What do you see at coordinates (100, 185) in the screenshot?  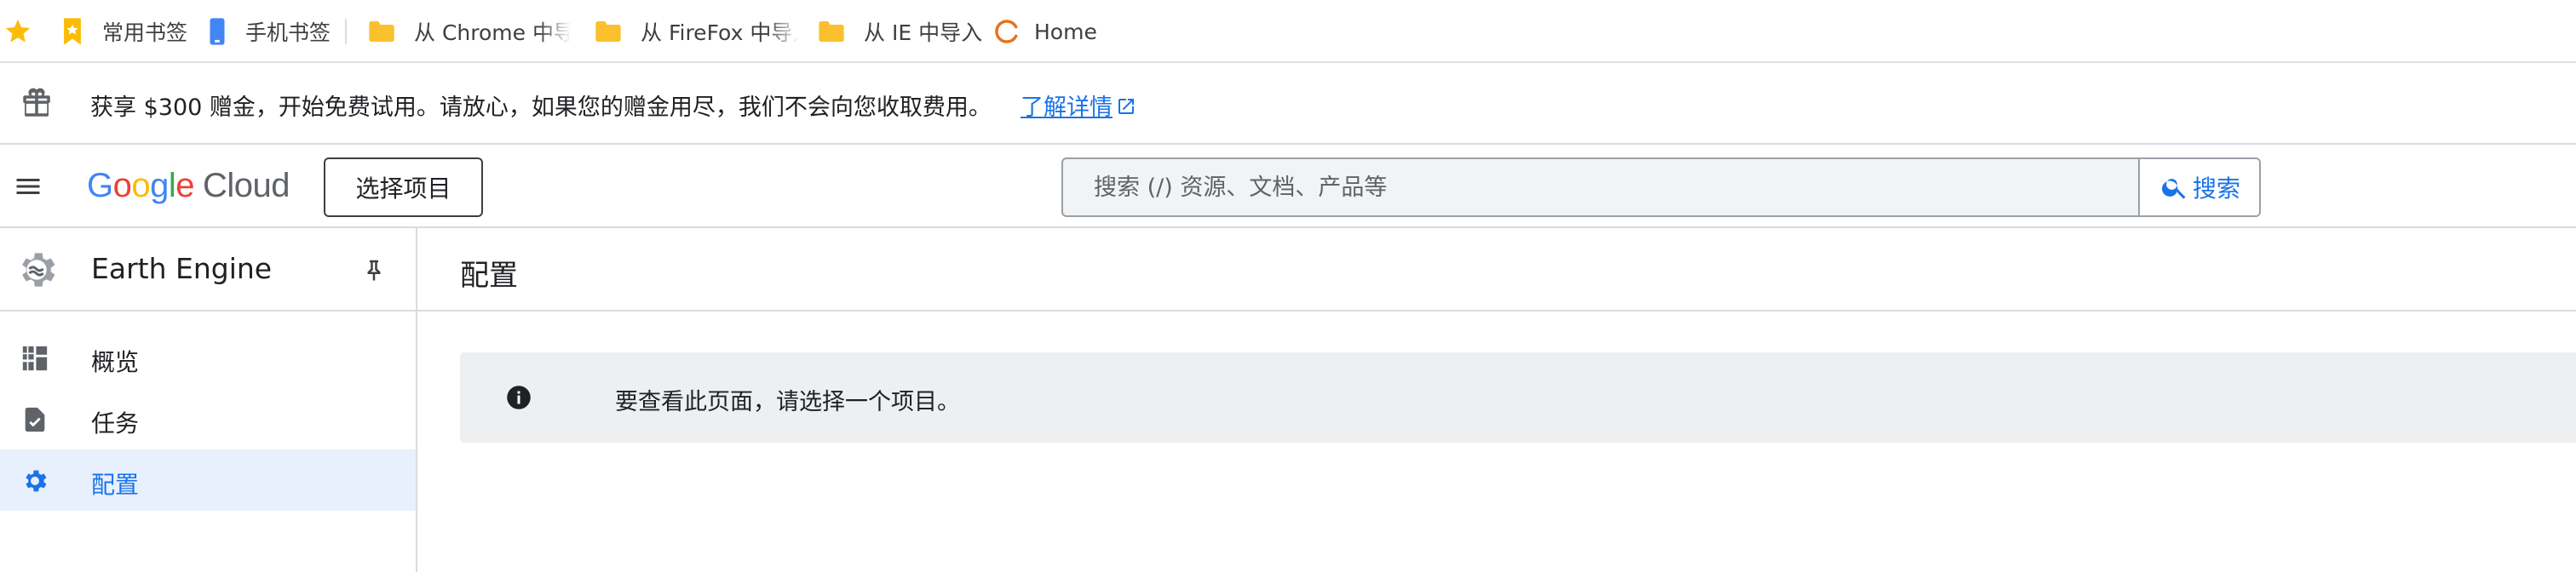 I see `logo-letter: G` at bounding box center [100, 185].